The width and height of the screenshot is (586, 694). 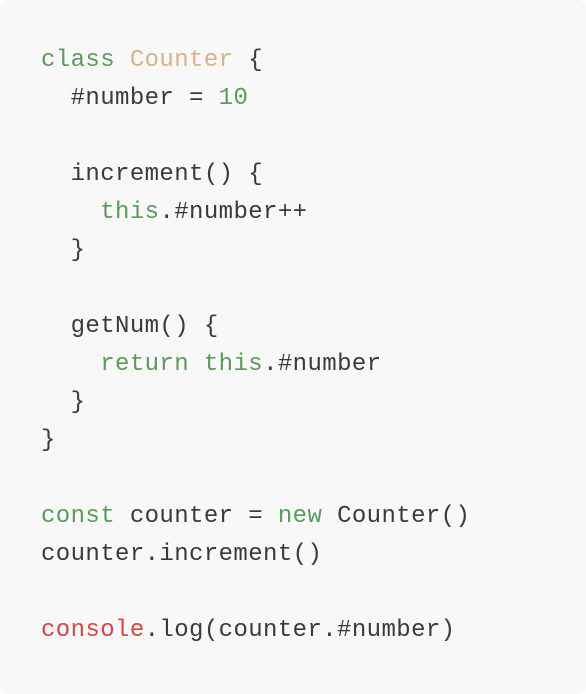 I want to click on code-line-13: const counter = new Counter(), so click(x=255, y=517).